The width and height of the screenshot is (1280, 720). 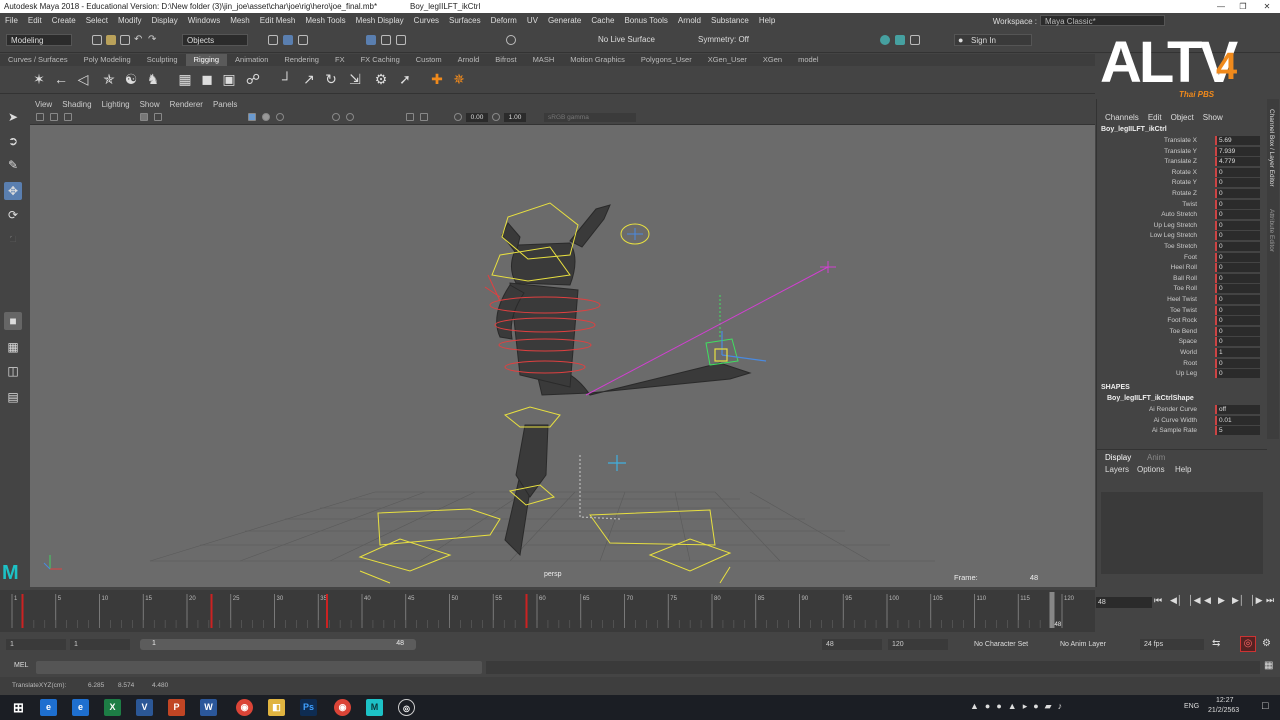 What do you see at coordinates (406, 707) in the screenshot?
I see `obs-icon: ◎` at bounding box center [406, 707].